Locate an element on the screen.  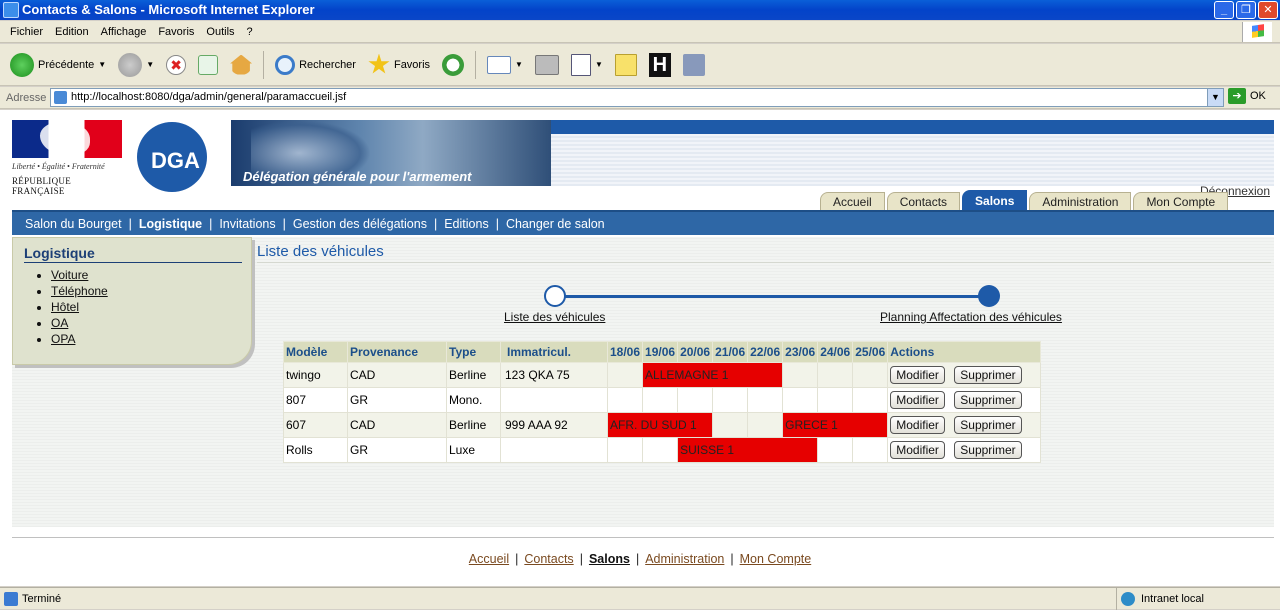
search-button: Rechercher is located at coordinates (315, 65).